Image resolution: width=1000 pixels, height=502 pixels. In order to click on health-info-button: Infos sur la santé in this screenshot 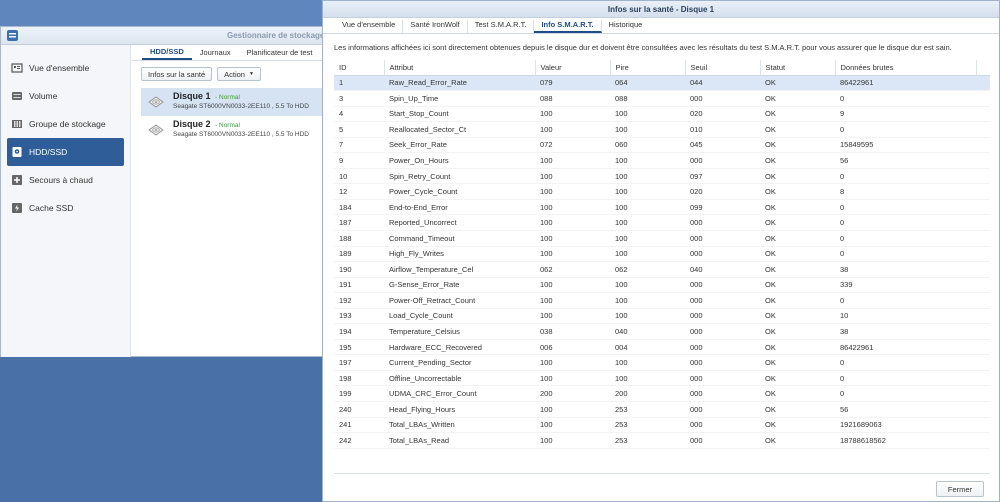, I will do `click(177, 74)`.